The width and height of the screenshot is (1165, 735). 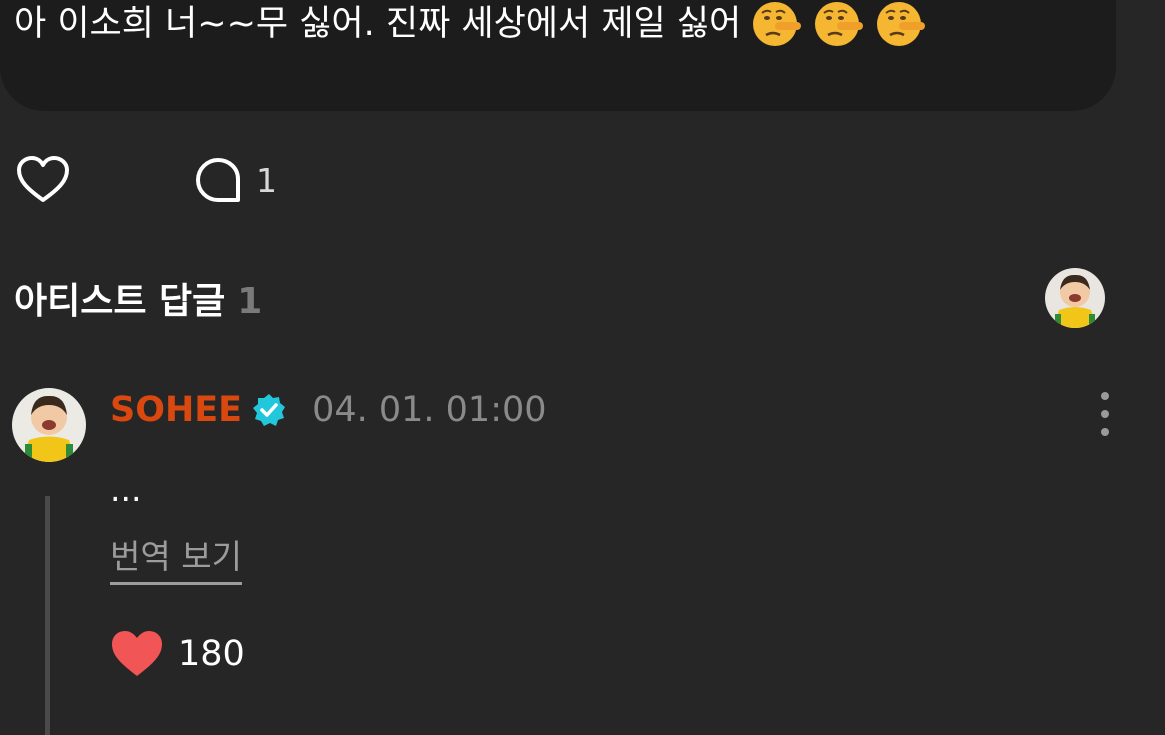 What do you see at coordinates (49, 425) in the screenshot?
I see `reply-author-avatar` at bounding box center [49, 425].